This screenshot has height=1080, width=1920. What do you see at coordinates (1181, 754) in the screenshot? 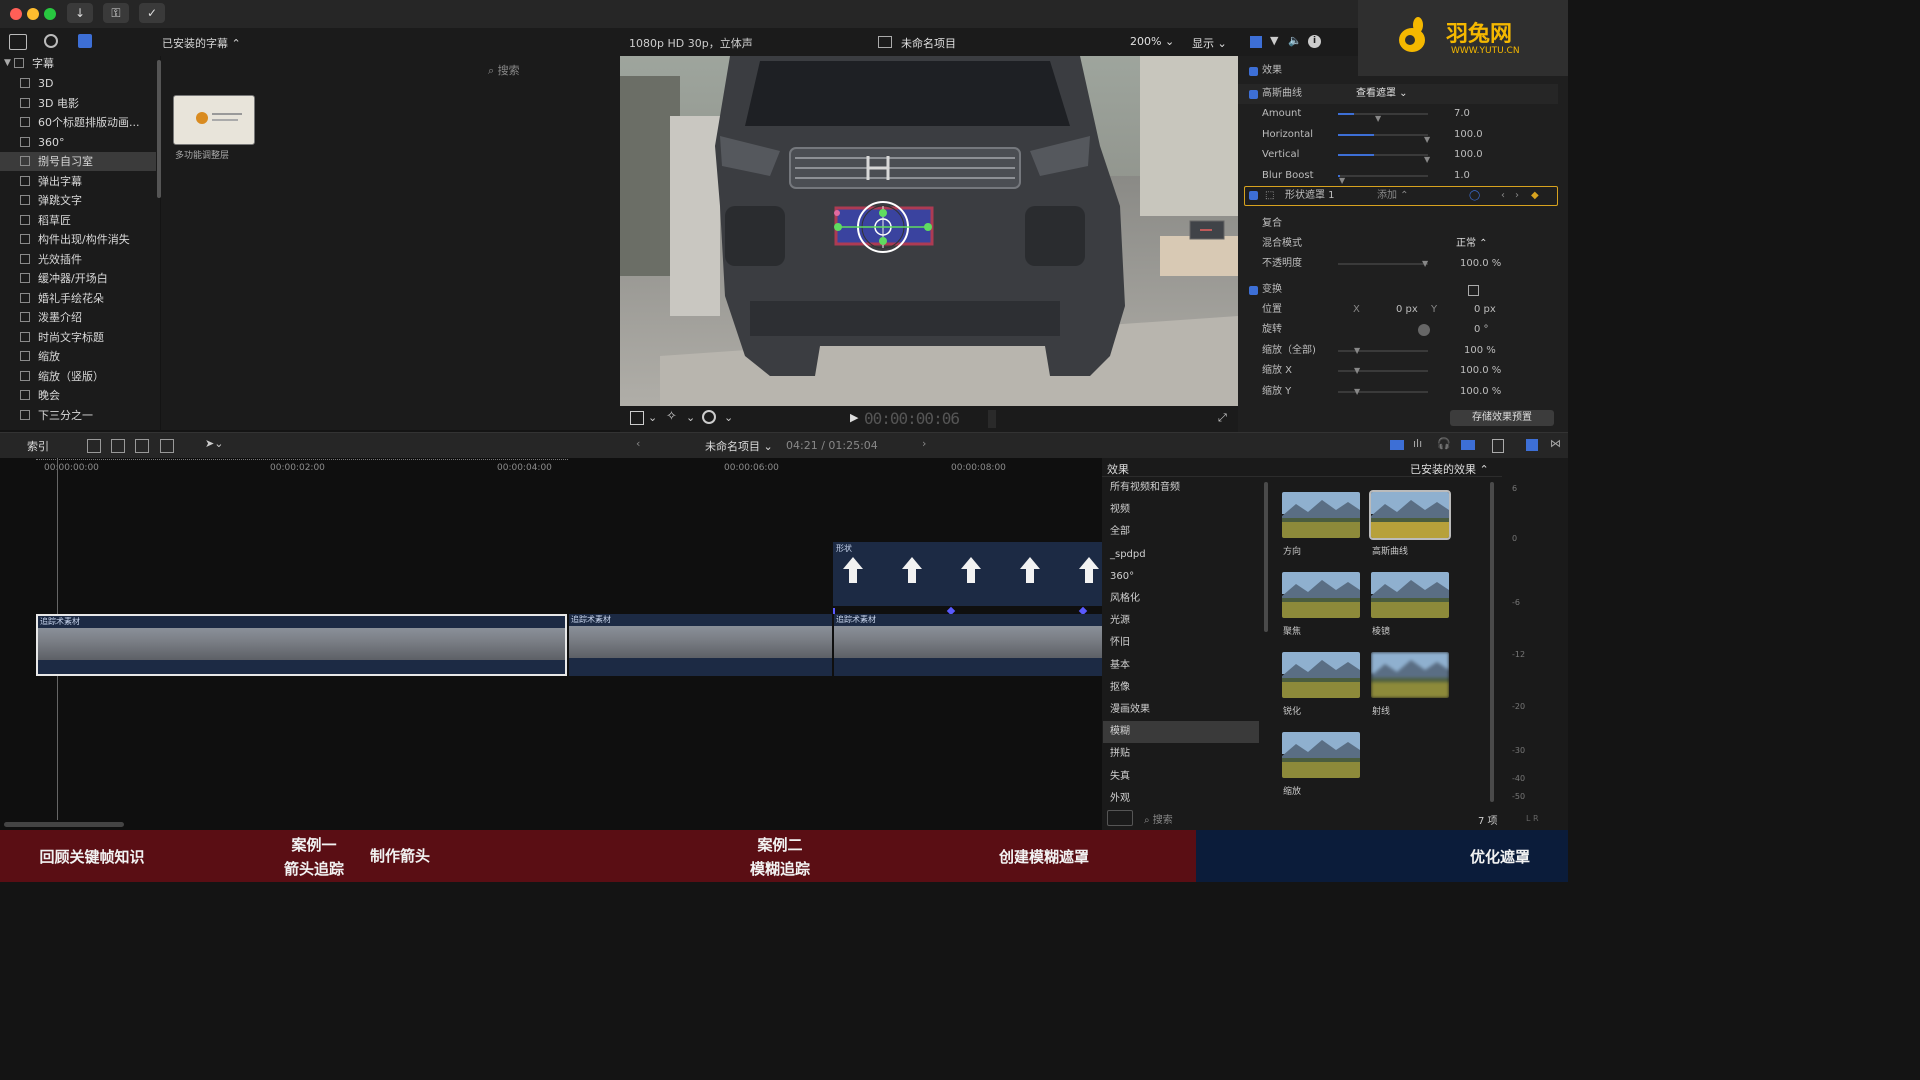
I see `effects-category: 拼贴` at bounding box center [1181, 754].